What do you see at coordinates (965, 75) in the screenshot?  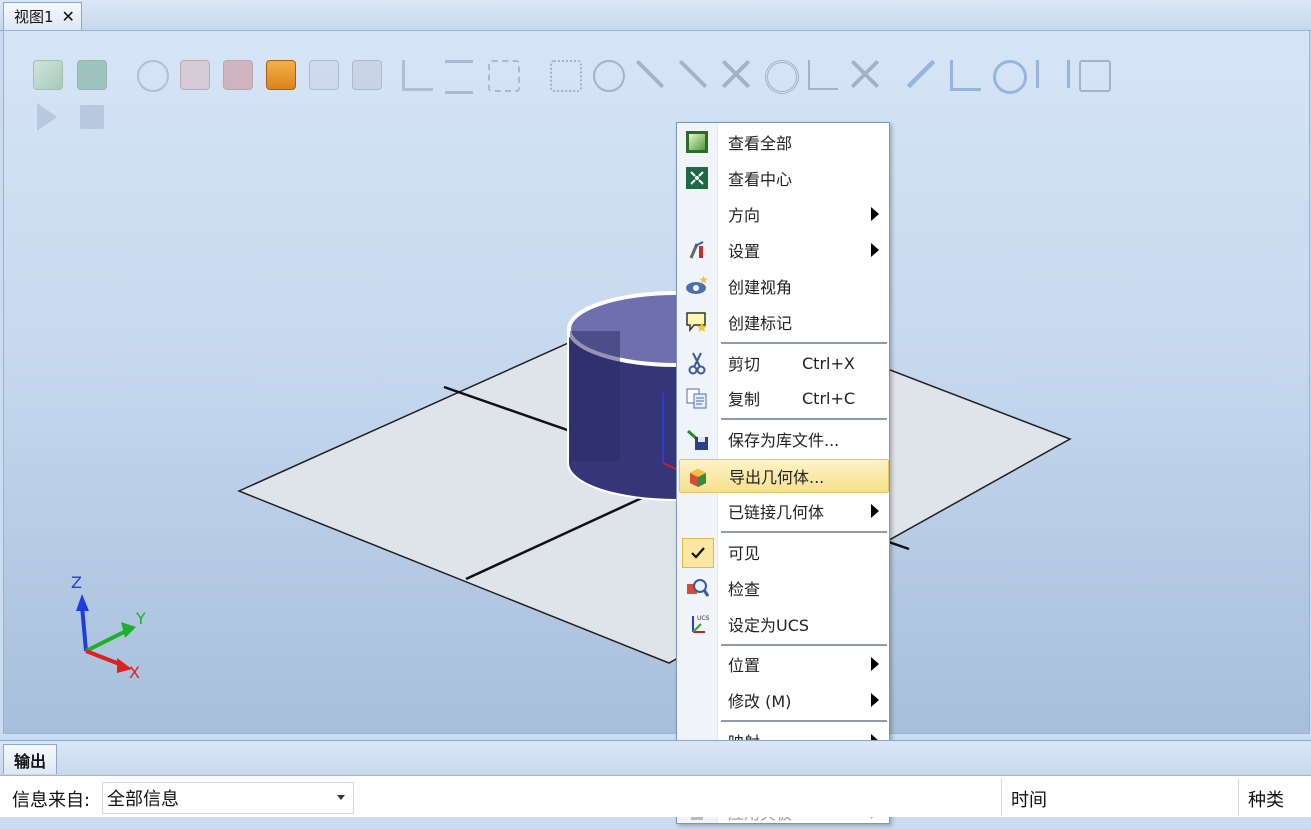 I see `measure-angle-icon` at bounding box center [965, 75].